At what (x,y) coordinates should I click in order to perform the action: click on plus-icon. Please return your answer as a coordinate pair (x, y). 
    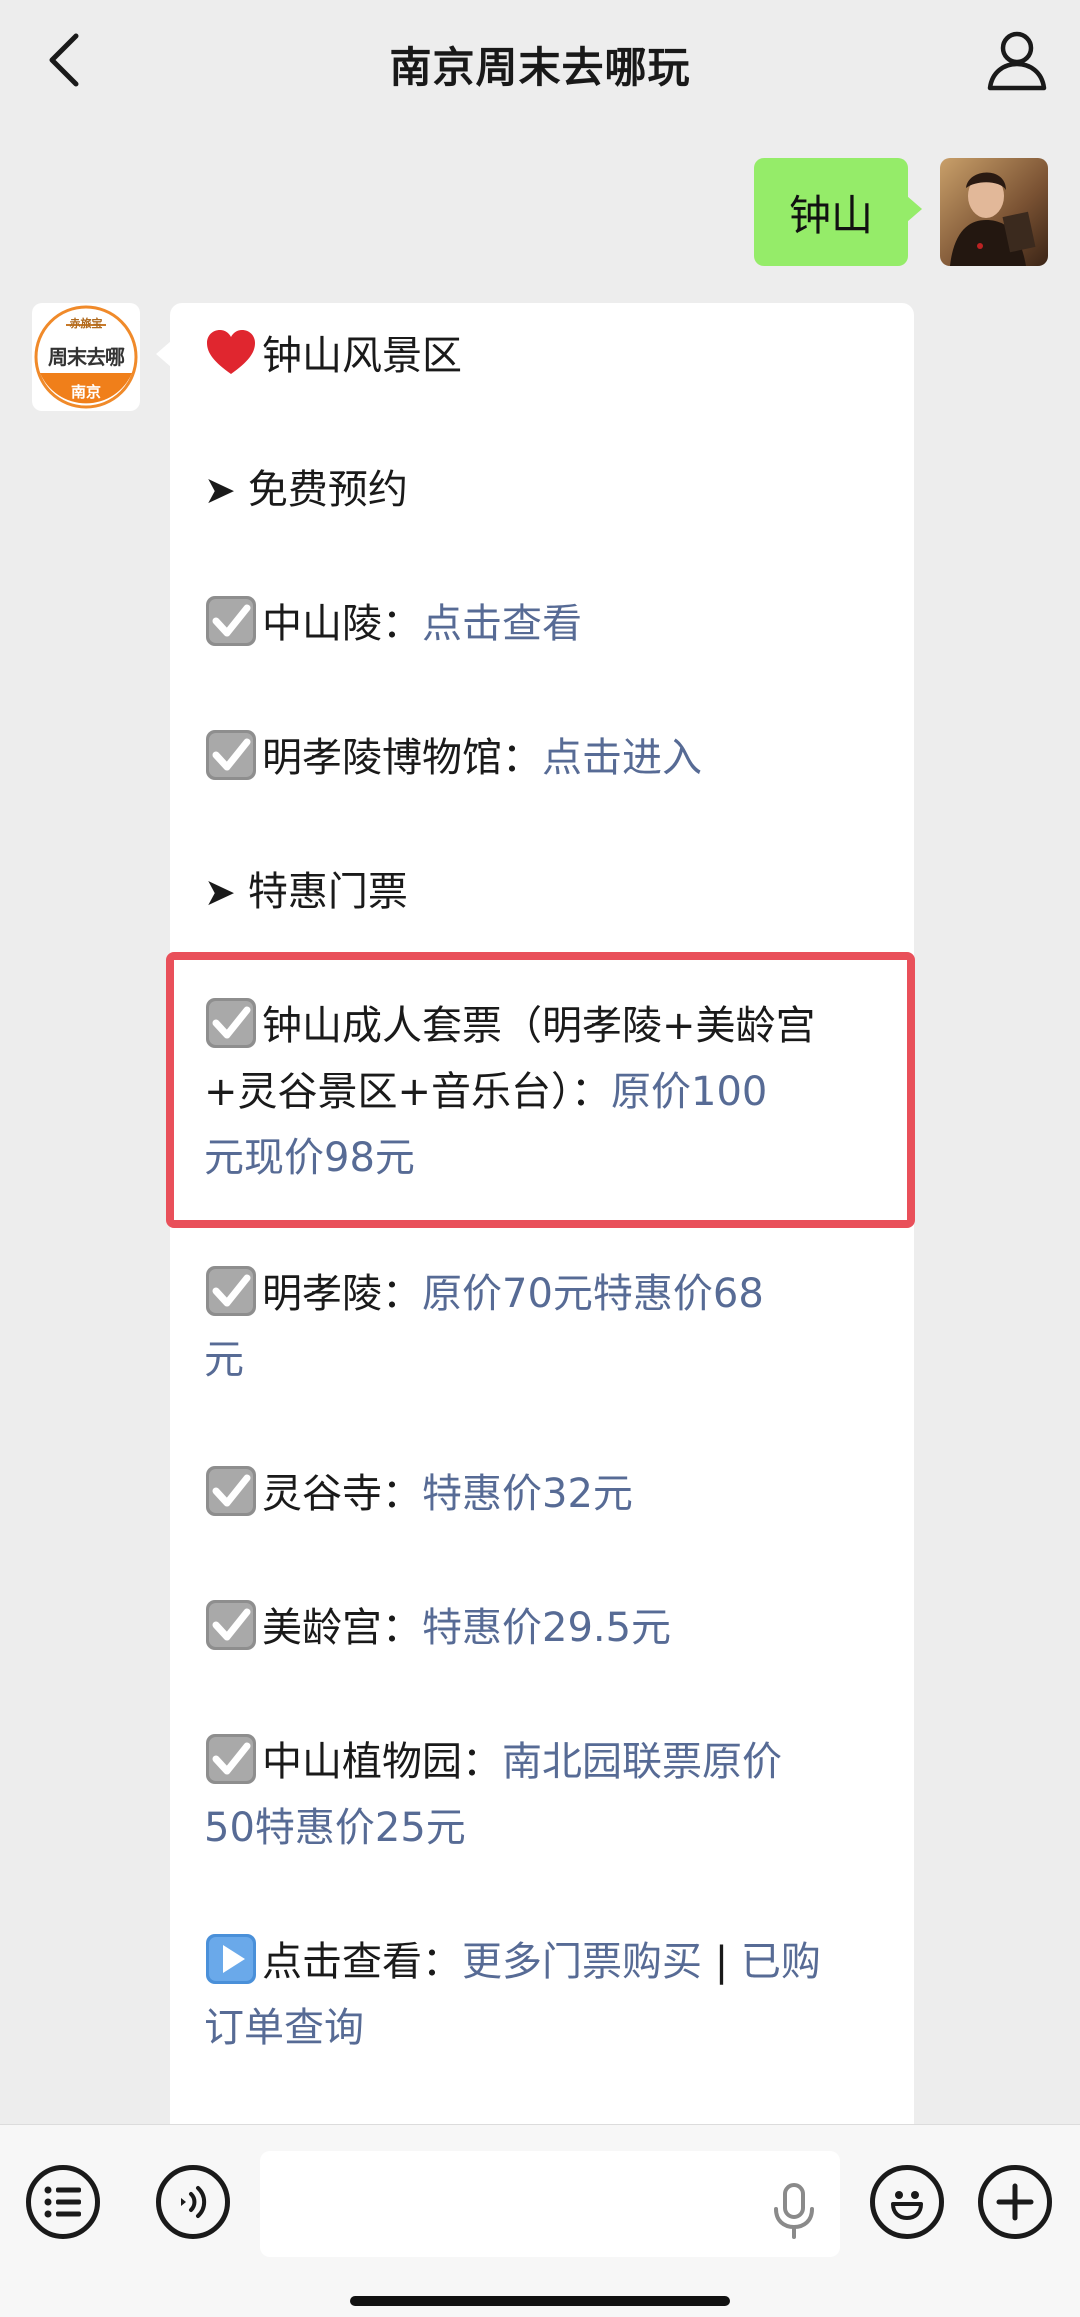
    Looking at the image, I should click on (1015, 2202).